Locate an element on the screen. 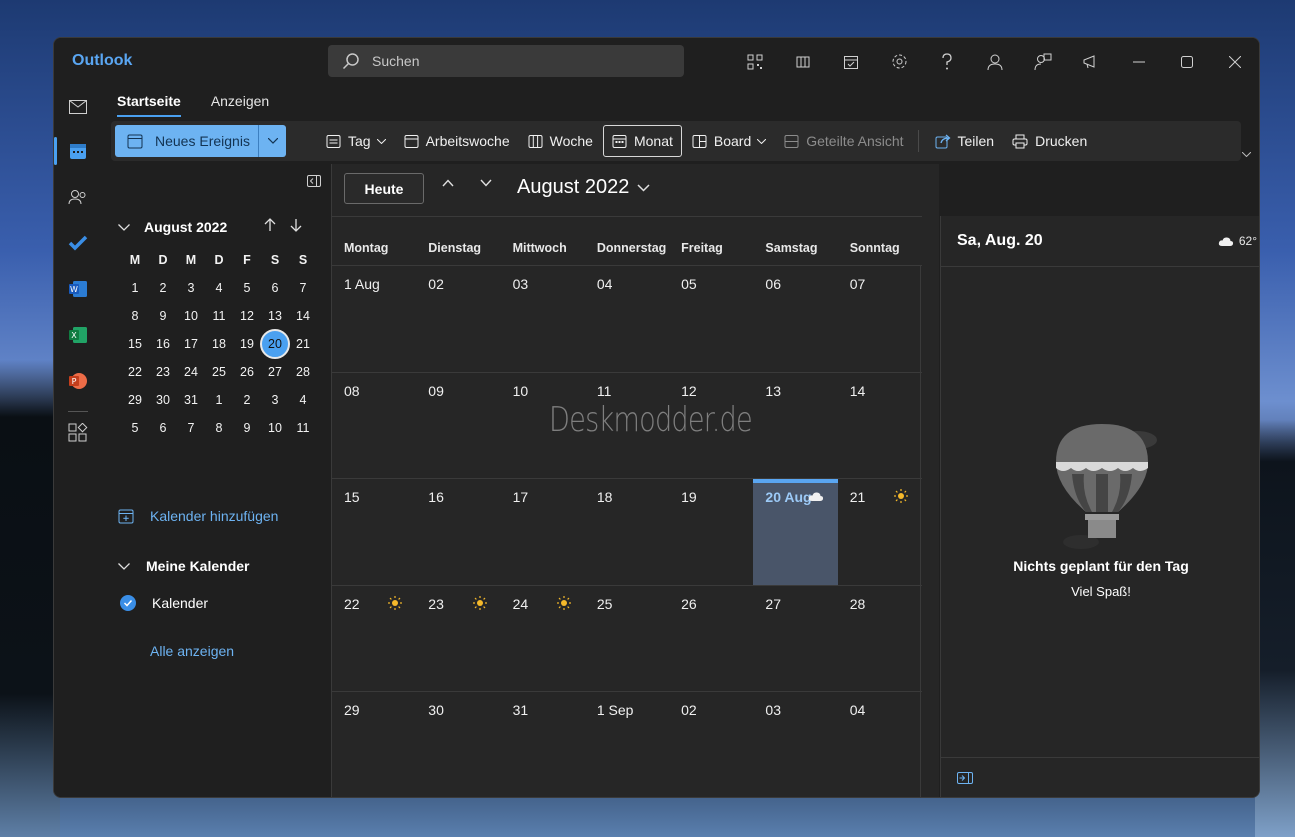 Image resolution: width=1295 pixels, height=837 pixels. close-icon is located at coordinates (1235, 61).